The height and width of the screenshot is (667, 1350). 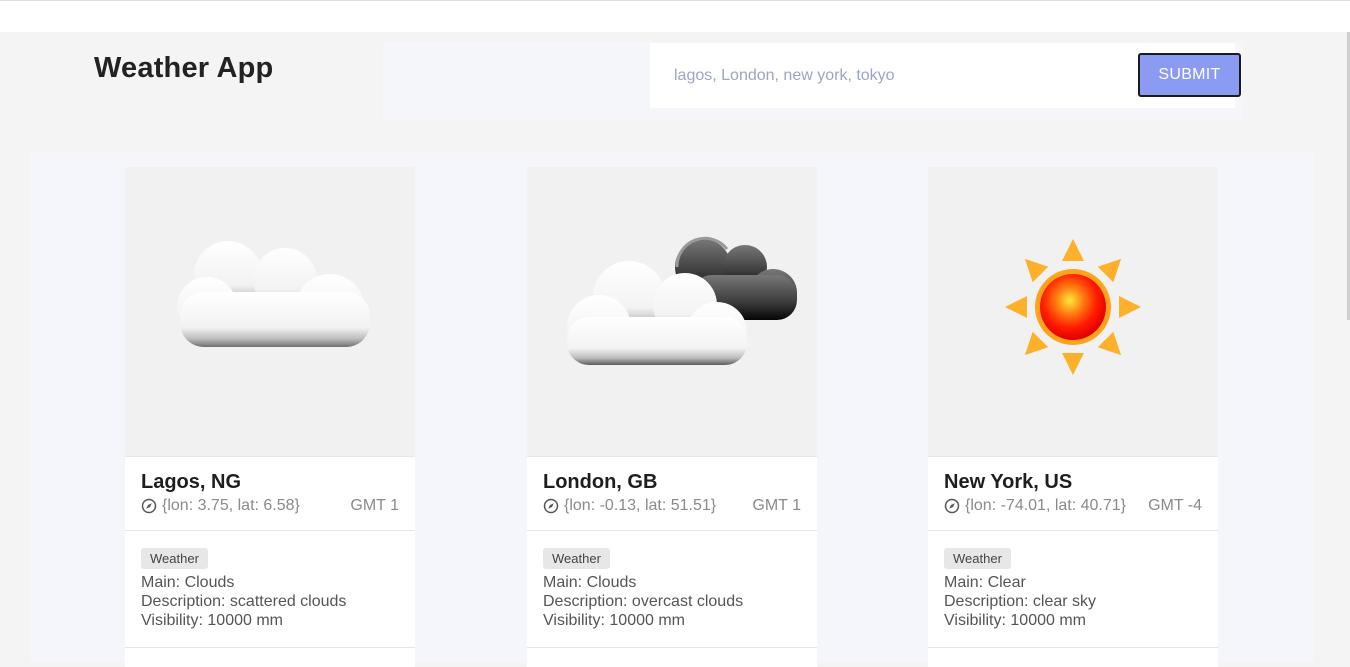 What do you see at coordinates (1175, 505) in the screenshot?
I see `gmt-offset: GMT -4` at bounding box center [1175, 505].